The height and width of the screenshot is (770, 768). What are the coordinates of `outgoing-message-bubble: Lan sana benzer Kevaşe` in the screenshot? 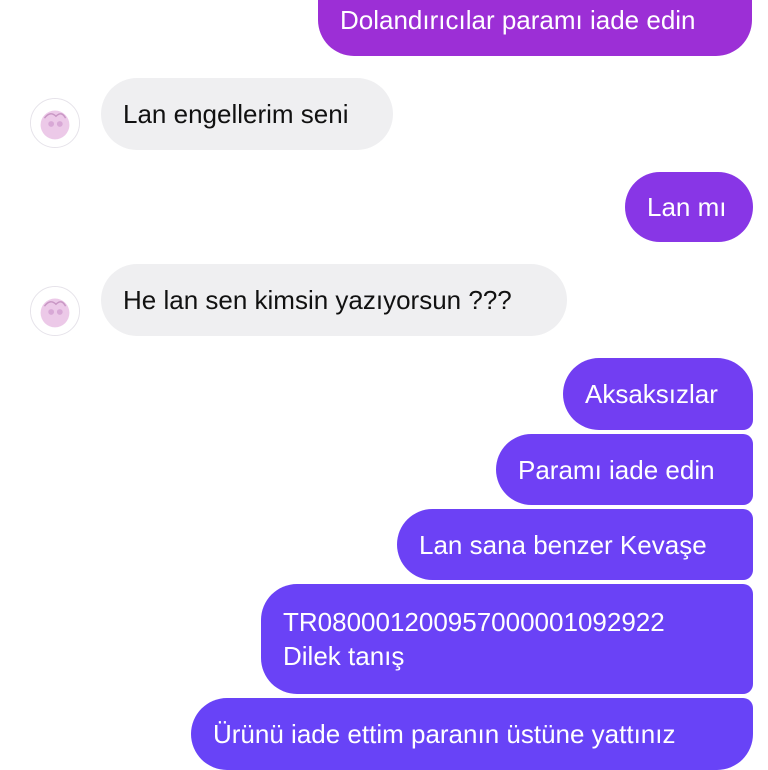 It's located at (575, 544).